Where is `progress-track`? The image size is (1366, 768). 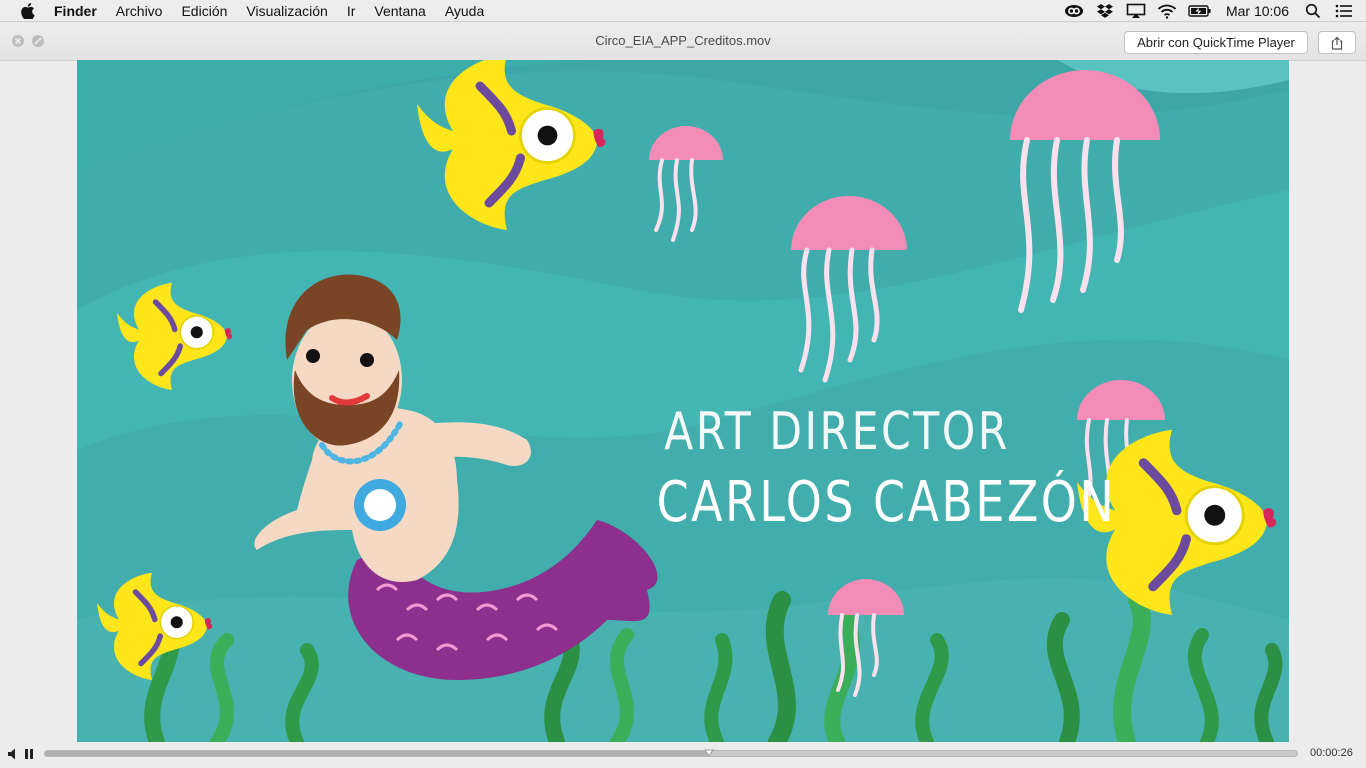
progress-track is located at coordinates (671, 753).